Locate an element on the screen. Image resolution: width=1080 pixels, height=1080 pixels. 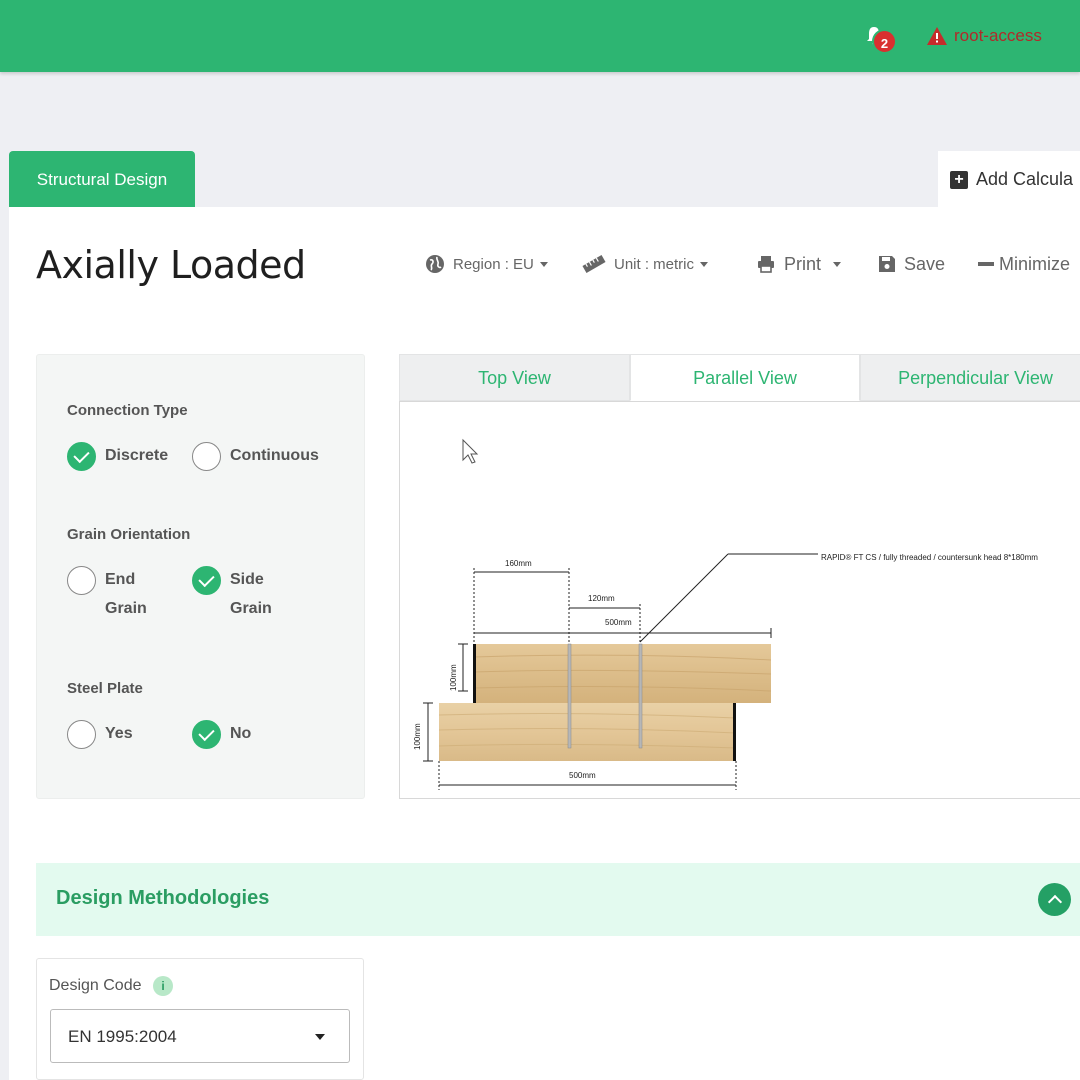
dim-500-top-label: 500mm is located at coordinates (618, 622).